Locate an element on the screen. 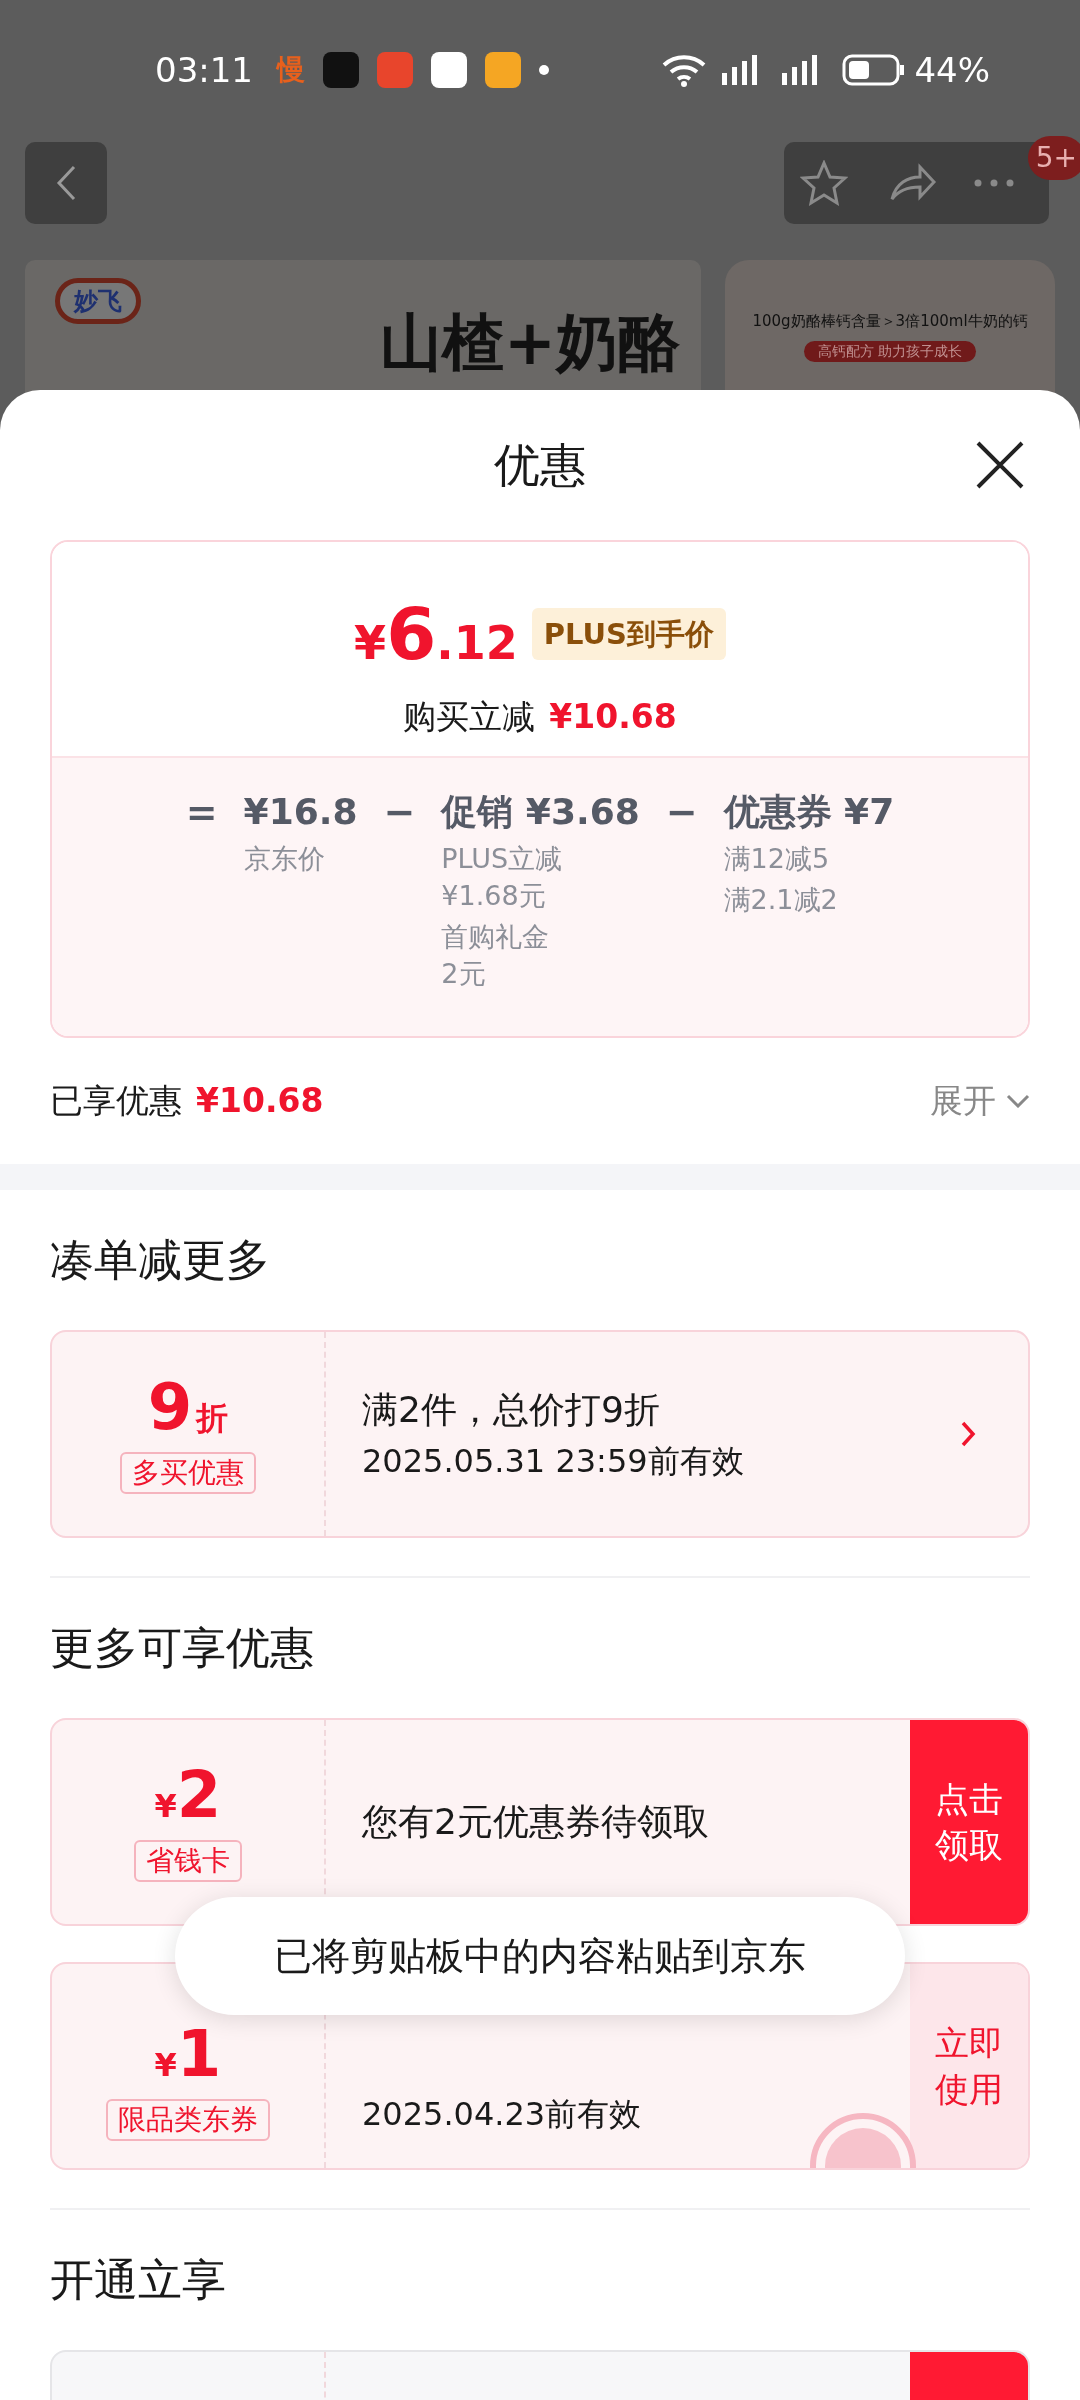 The image size is (1080, 2400). chevron-right-icon is located at coordinates (968, 1434).